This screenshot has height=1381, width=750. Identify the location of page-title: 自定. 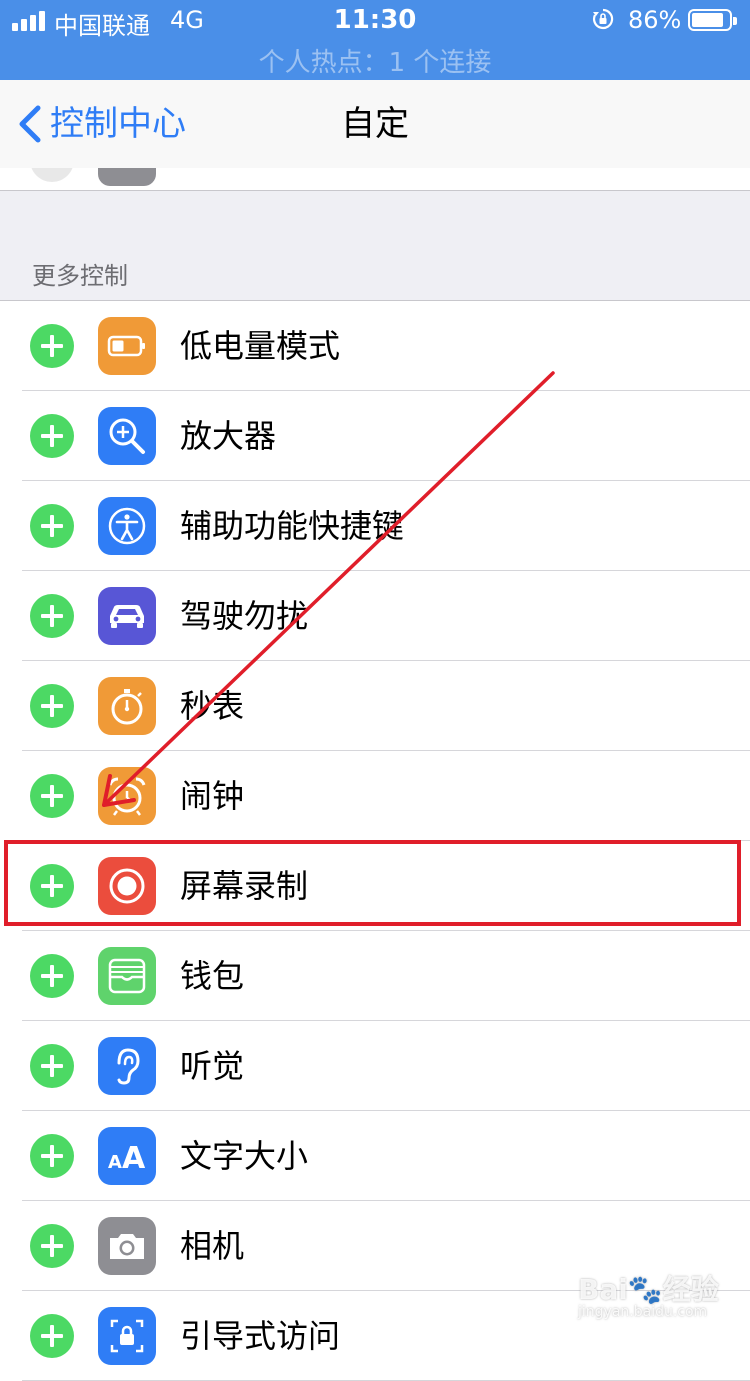
(375, 124).